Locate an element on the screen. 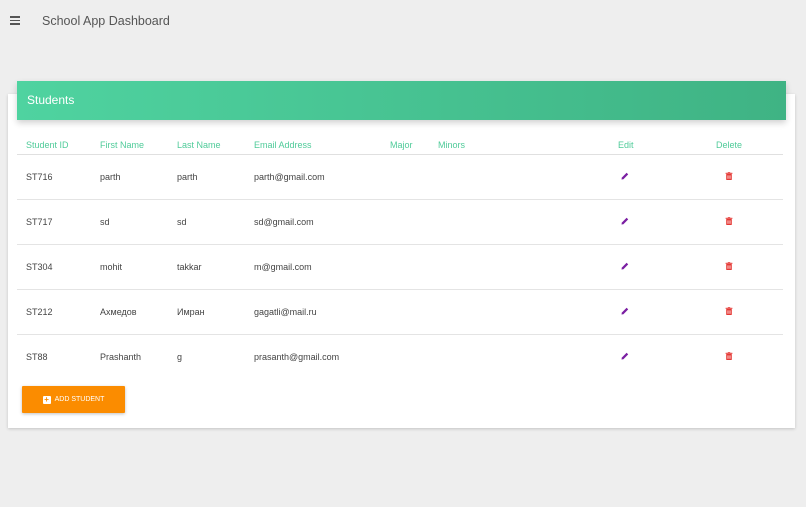 Image resolution: width=806 pixels, height=507 pixels. table-row: ST212 Ахмедов Имран gagatli@mail.ru is located at coordinates (400, 312).